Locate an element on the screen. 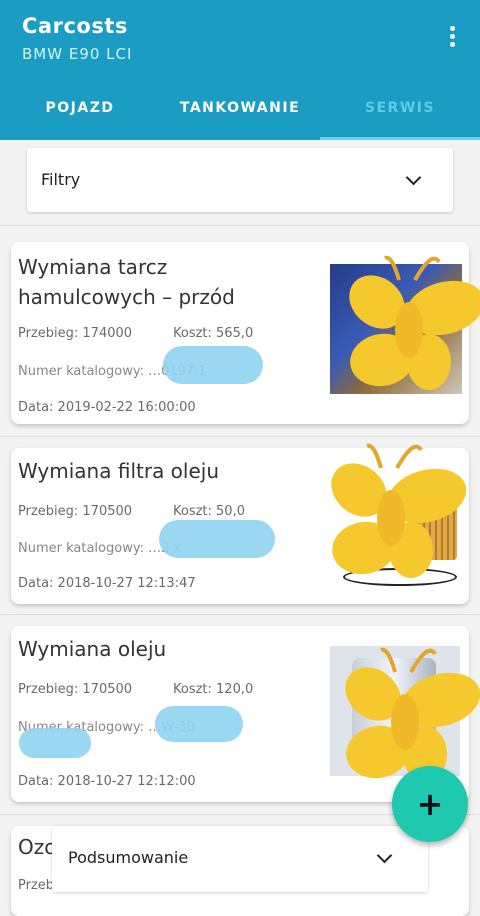 Image resolution: width=480 pixels, height=916 pixels. catalog-number: Numer katalogowy: …2 x is located at coordinates (100, 548).